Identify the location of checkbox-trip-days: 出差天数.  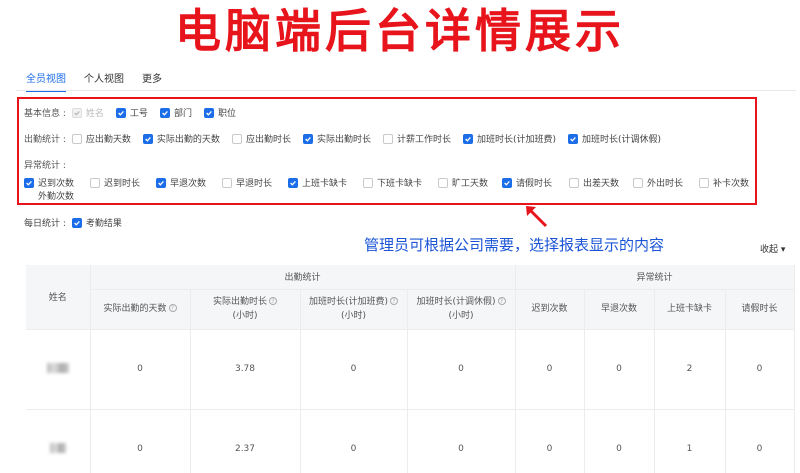
(594, 182).